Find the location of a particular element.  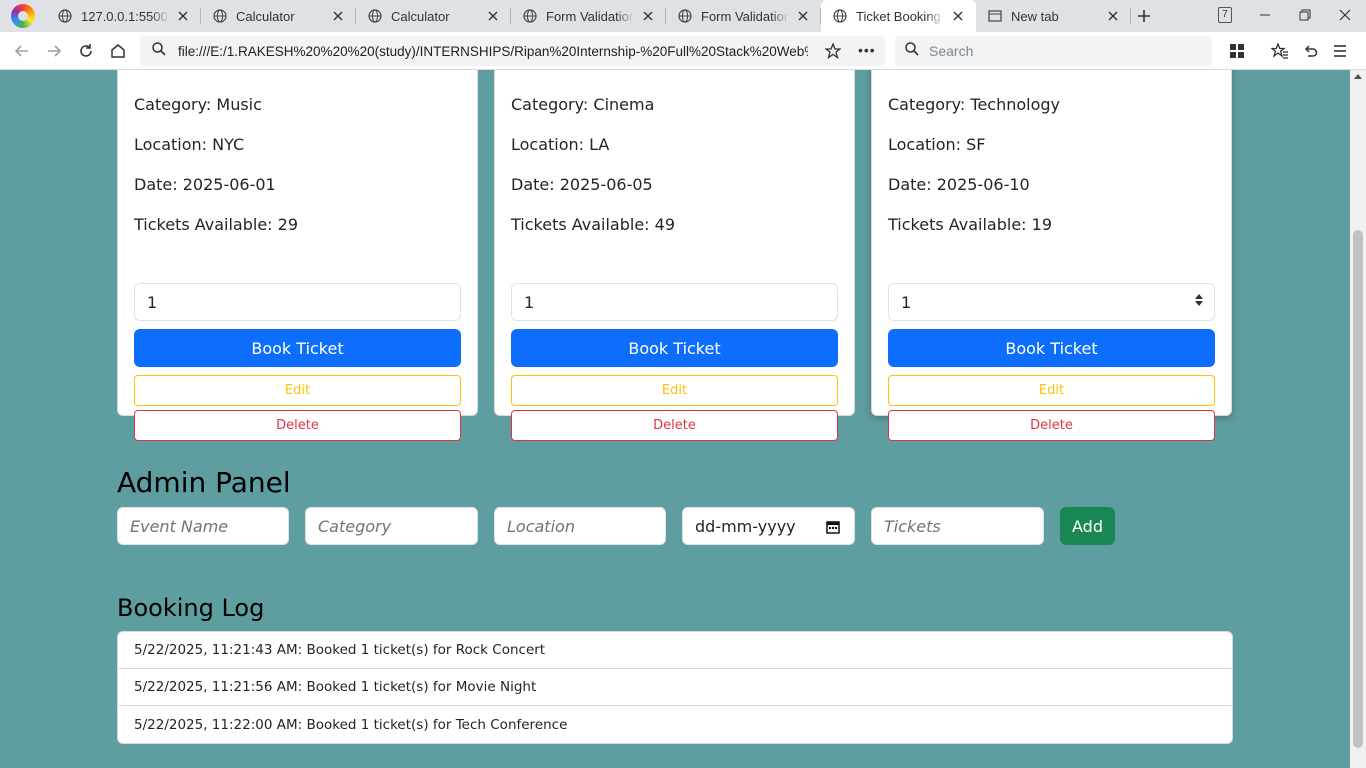

tab-title: New tab is located at coordinates (1035, 16).